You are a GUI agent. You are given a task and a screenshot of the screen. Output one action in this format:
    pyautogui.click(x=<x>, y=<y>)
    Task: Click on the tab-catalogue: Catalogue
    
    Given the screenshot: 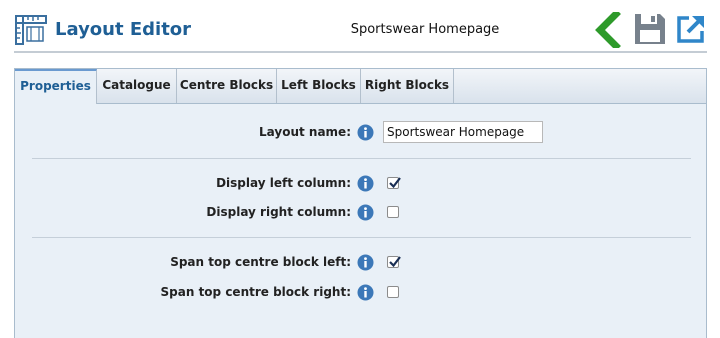 What is the action you would take?
    pyautogui.click(x=137, y=86)
    